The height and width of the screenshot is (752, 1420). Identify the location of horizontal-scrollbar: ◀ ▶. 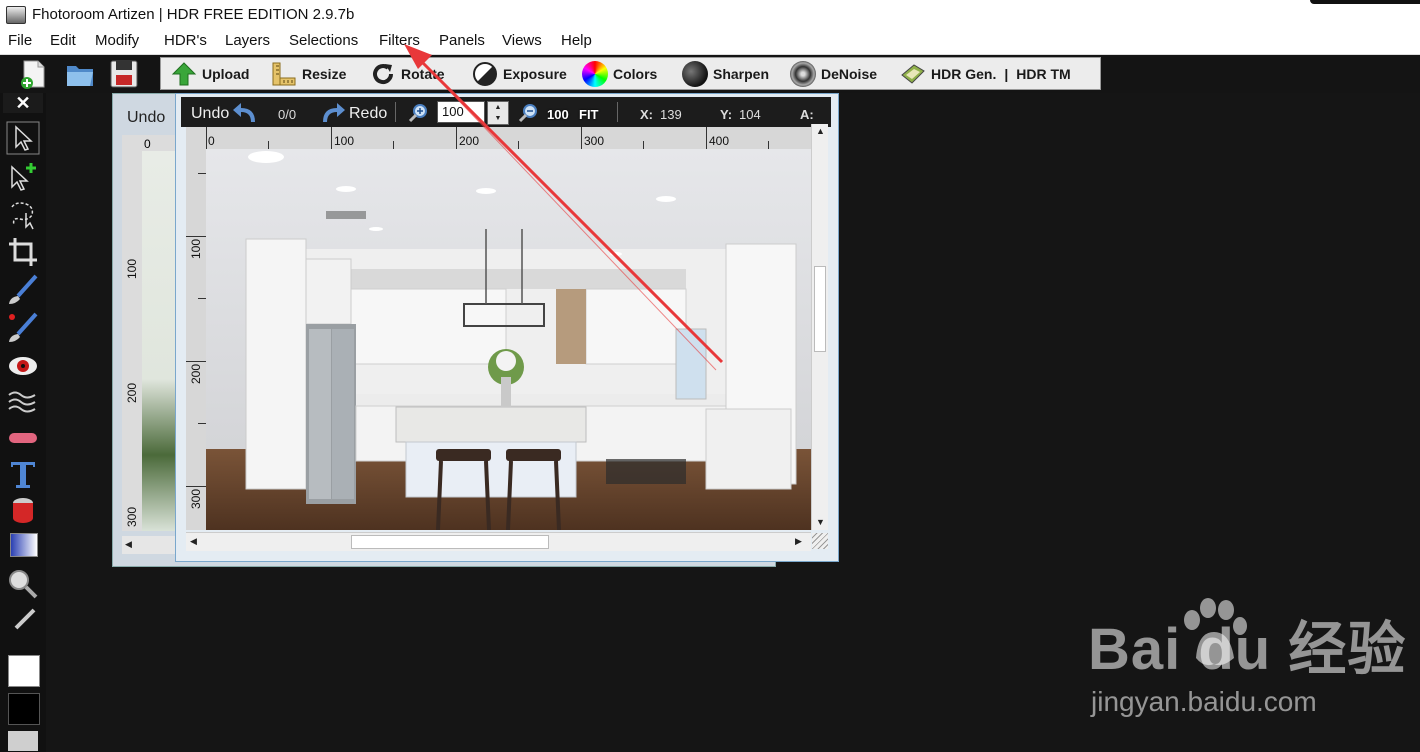
(498, 541).